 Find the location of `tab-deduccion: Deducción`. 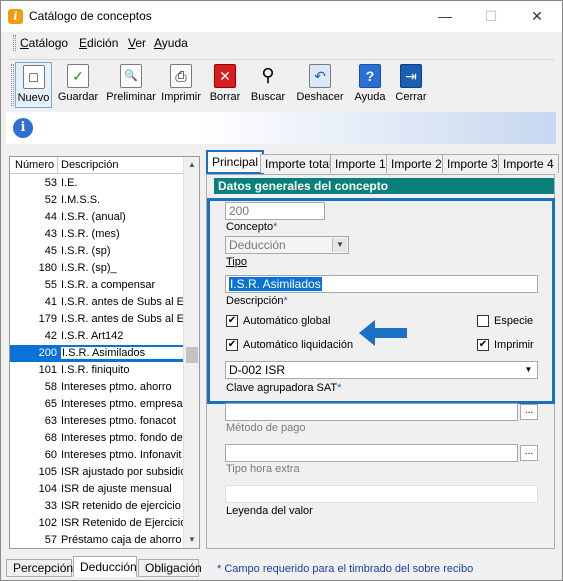

tab-deduccion: Deducción is located at coordinates (105, 566).